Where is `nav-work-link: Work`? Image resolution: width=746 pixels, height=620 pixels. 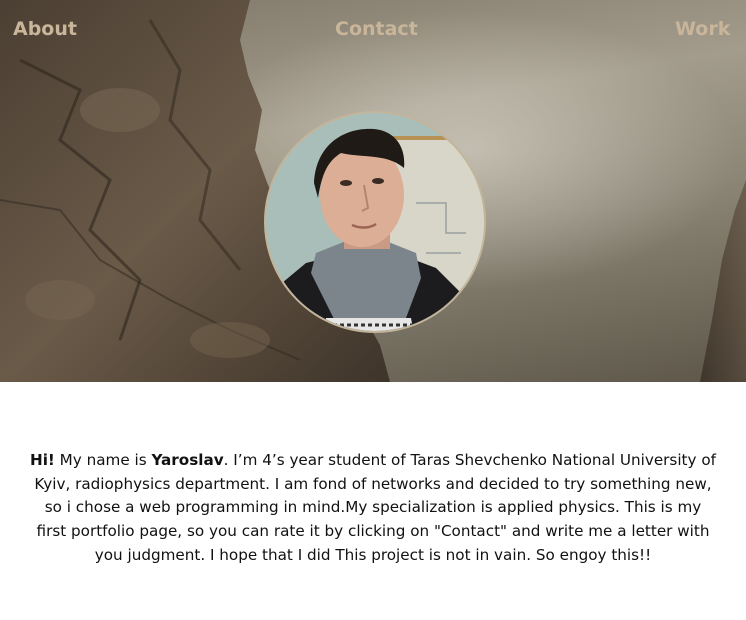 nav-work-link: Work is located at coordinates (702, 29).